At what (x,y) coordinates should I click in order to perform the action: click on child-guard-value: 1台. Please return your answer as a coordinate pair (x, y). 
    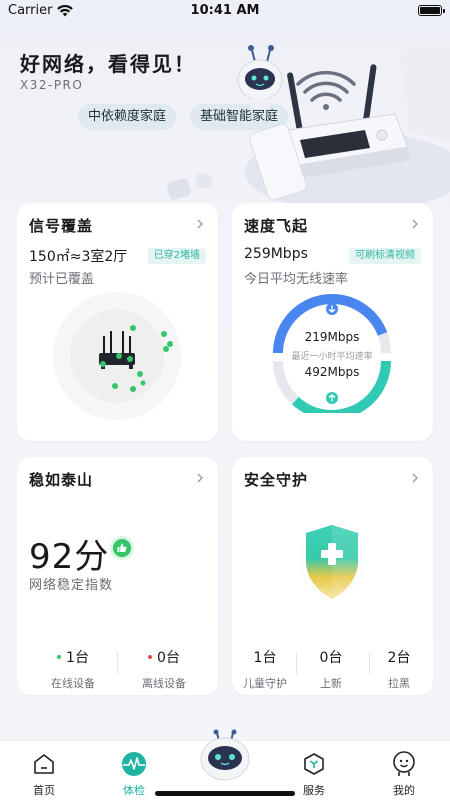
    Looking at the image, I should click on (265, 658).